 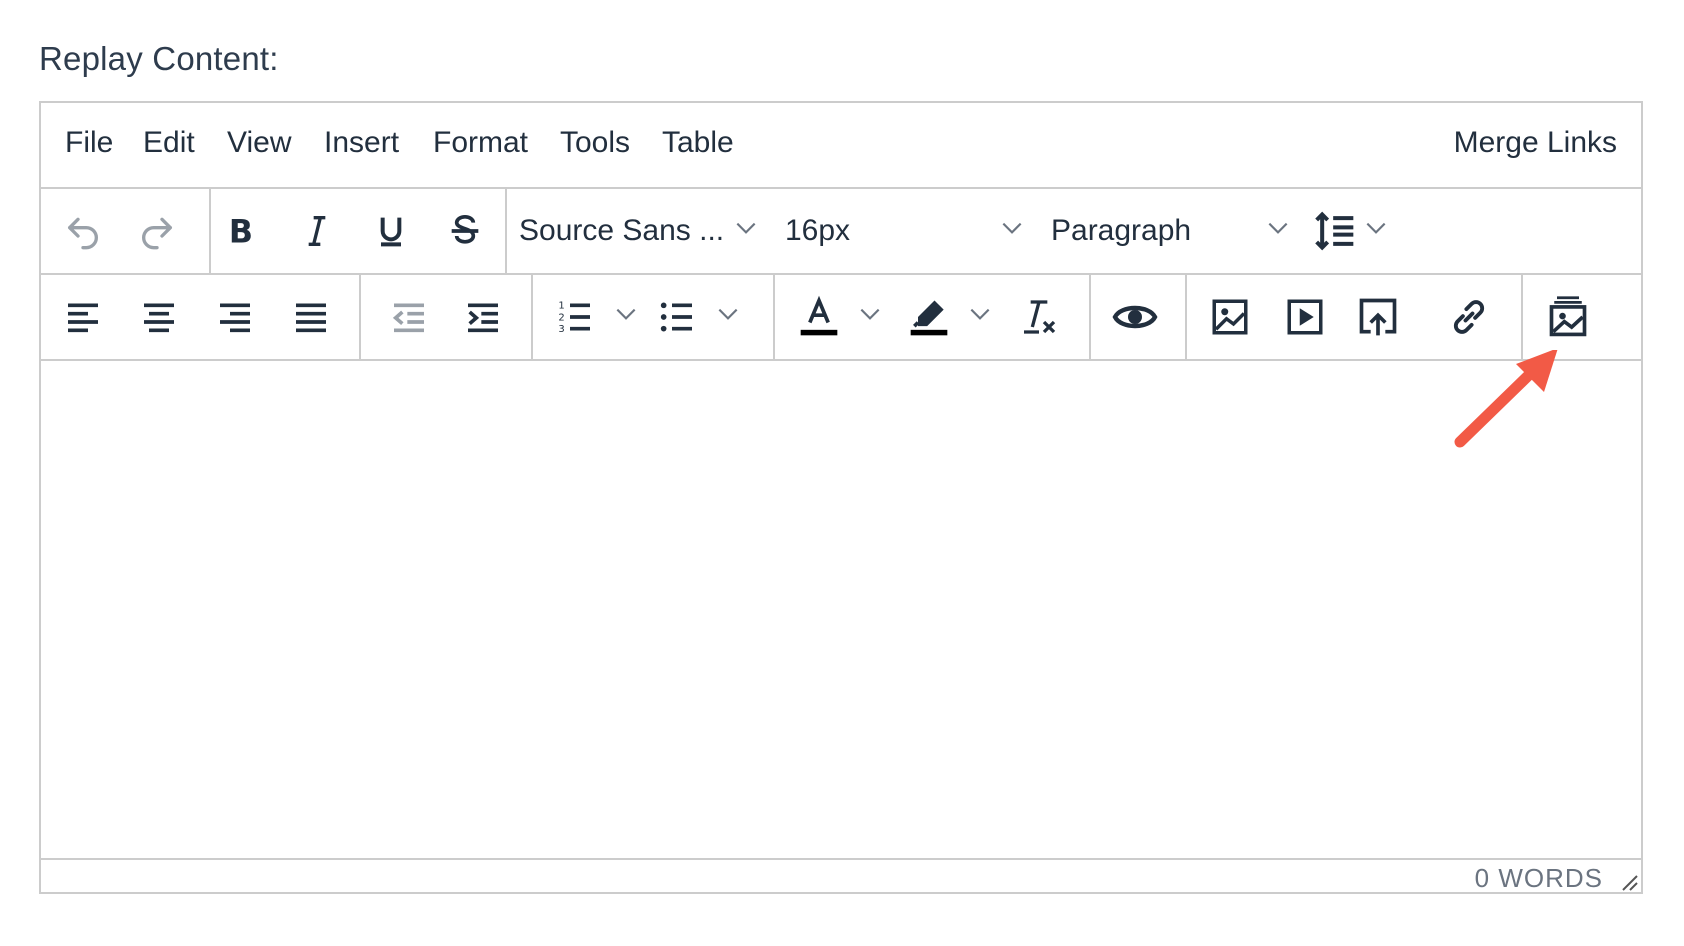 I want to click on replay-content-label: Replay Content:, so click(x=159, y=58).